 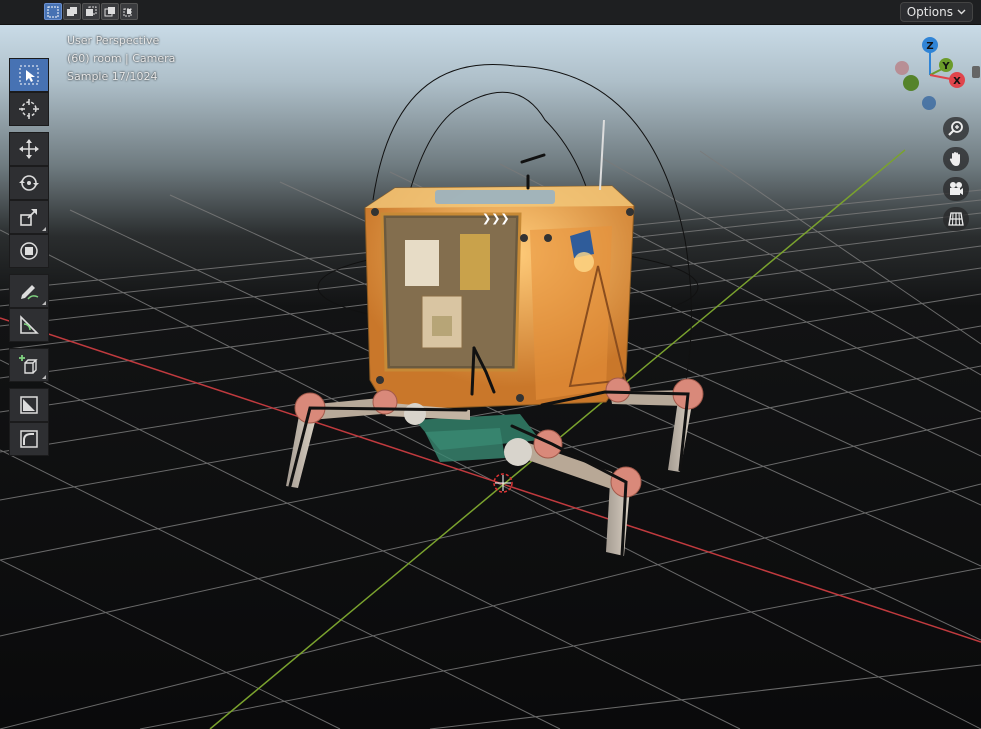 I want to click on select-invert-icon, so click(x=110, y=11).